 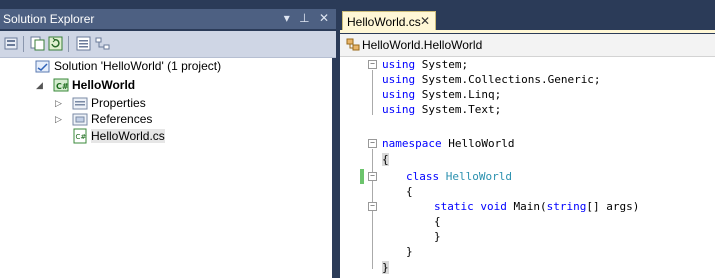 What do you see at coordinates (526, 206) in the screenshot?
I see `code-text: Main(` at bounding box center [526, 206].